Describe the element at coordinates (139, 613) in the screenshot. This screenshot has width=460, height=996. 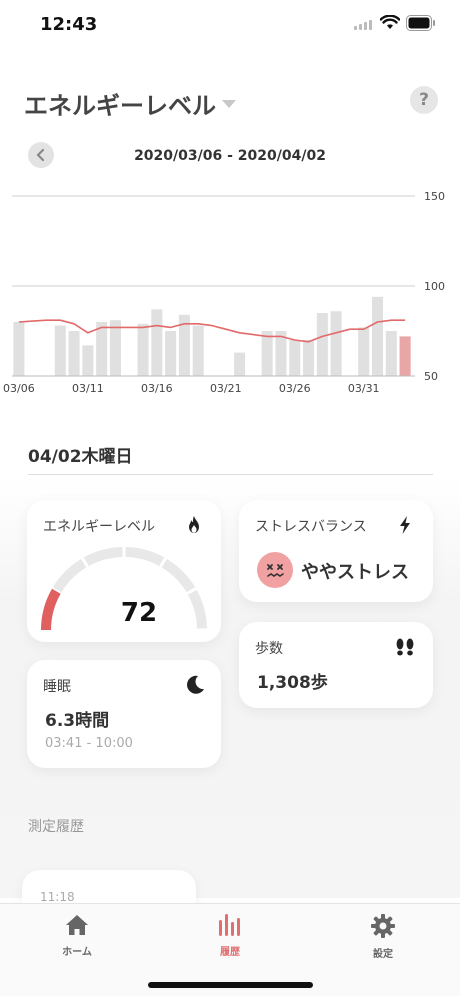
I see `energy-value: 72` at that location.